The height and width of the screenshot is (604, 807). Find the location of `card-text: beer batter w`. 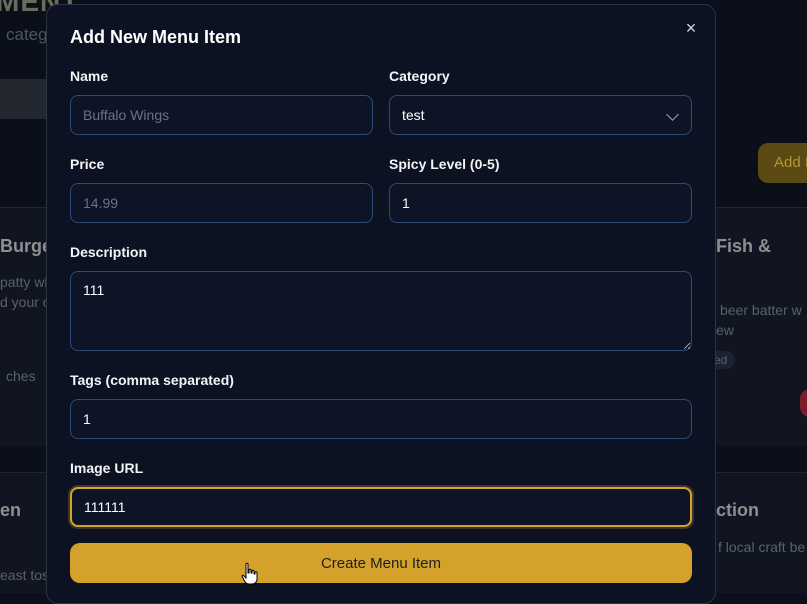

card-text: beer batter w is located at coordinates (761, 310).